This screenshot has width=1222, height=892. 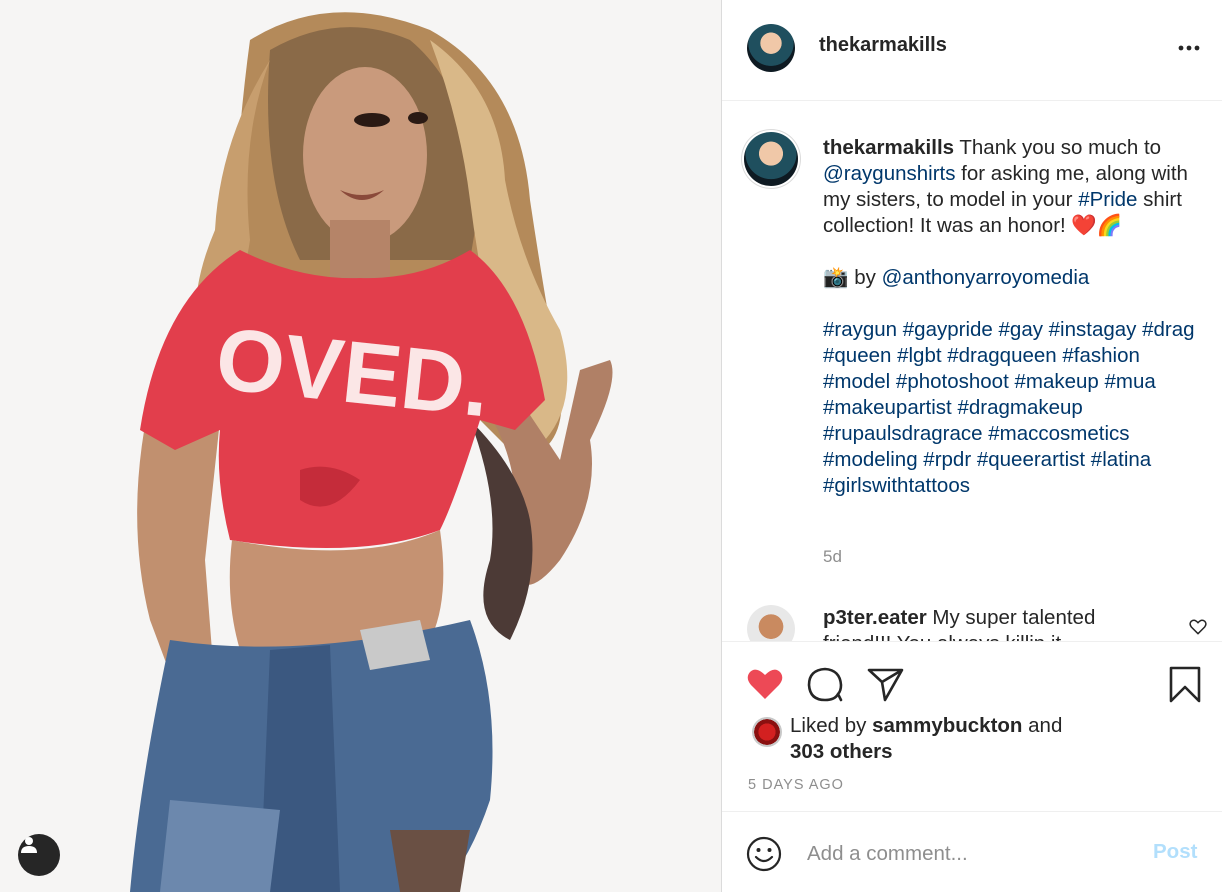 I want to click on photo-credit-prefix: 📸 by, so click(x=852, y=277).